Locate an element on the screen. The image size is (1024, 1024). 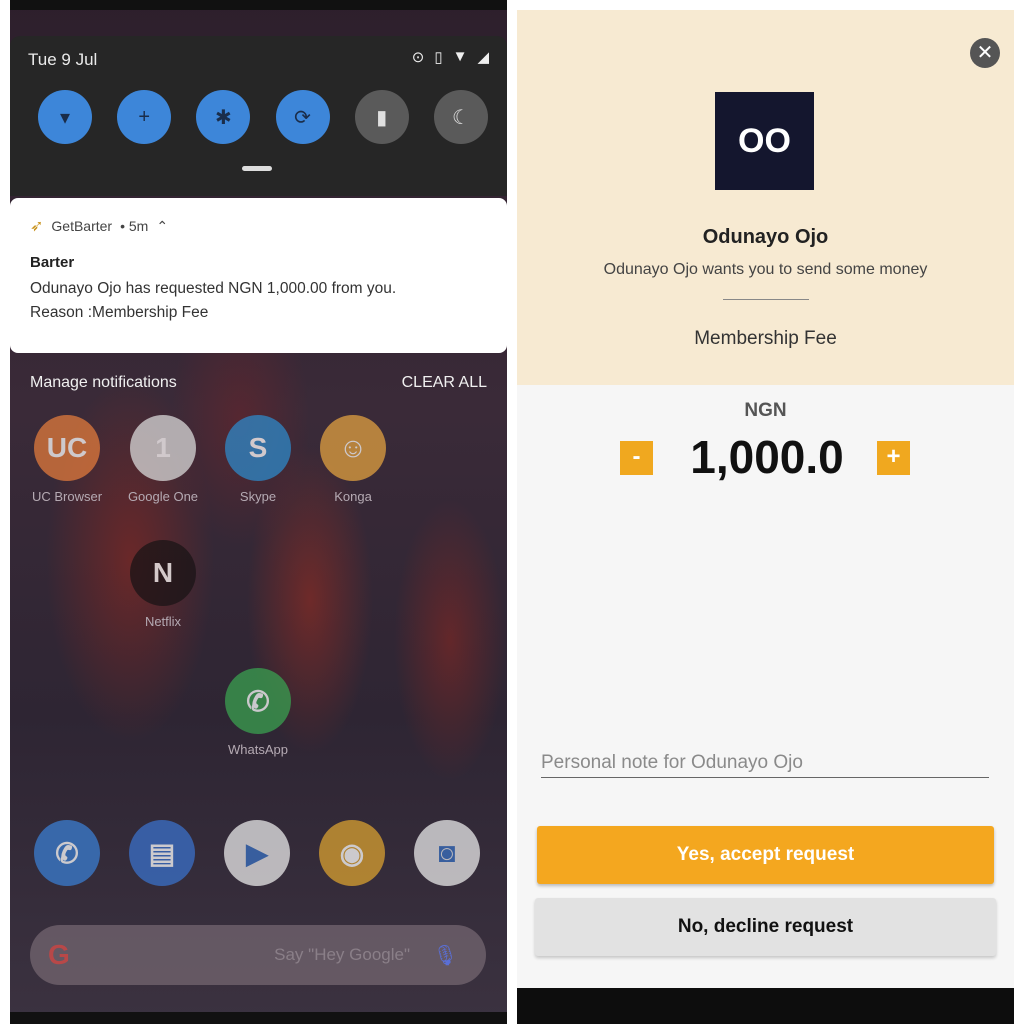
quick-setting-auto-rotate: ⟳ is located at coordinates (302, 117).